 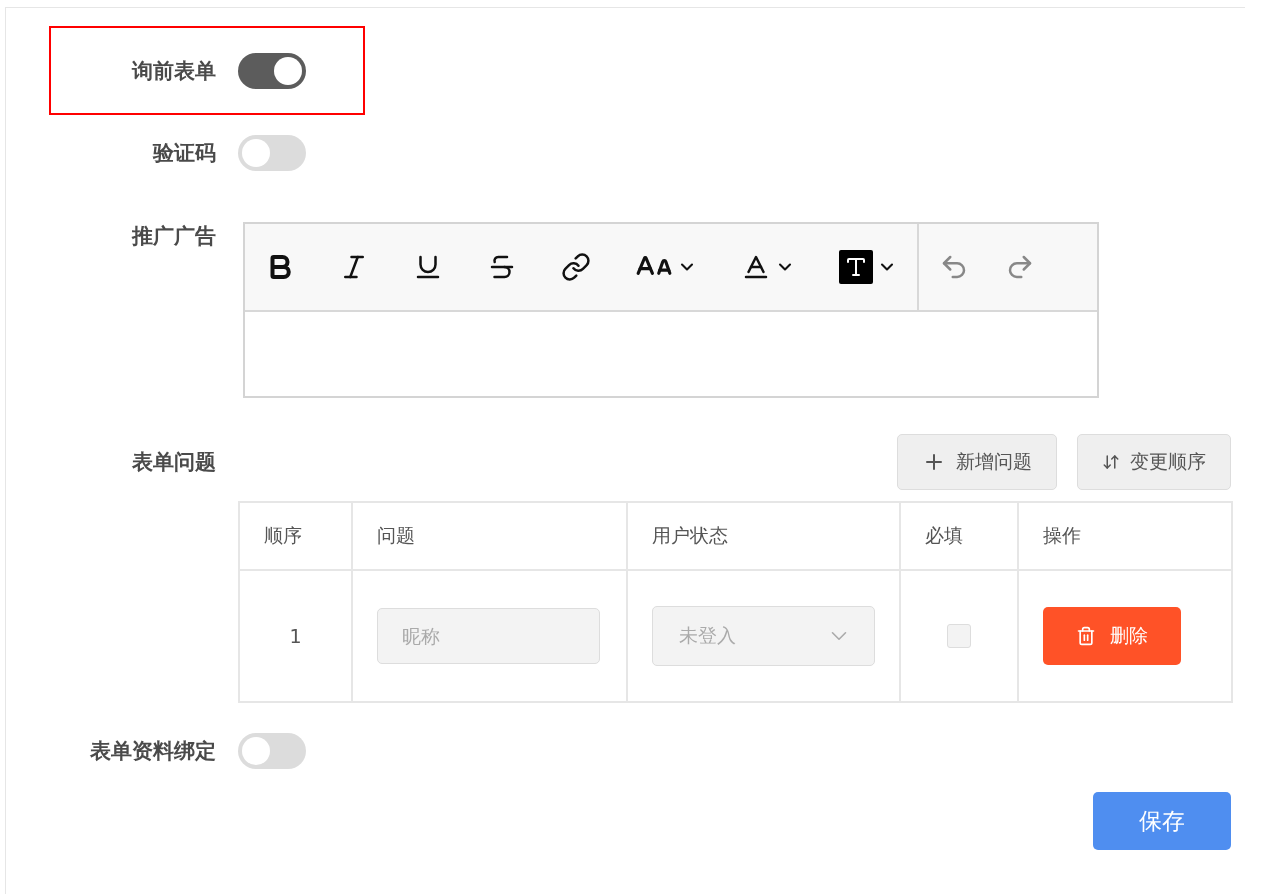 What do you see at coordinates (295, 636) in the screenshot?
I see `order-number: 1` at bounding box center [295, 636].